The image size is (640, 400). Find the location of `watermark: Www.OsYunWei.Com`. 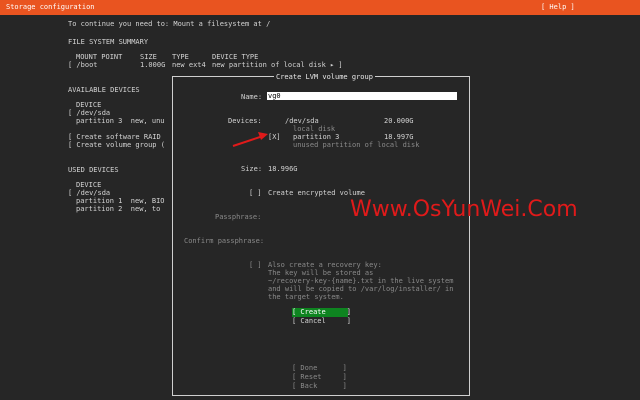

watermark: Www.OsYunWei.Com is located at coordinates (464, 209).